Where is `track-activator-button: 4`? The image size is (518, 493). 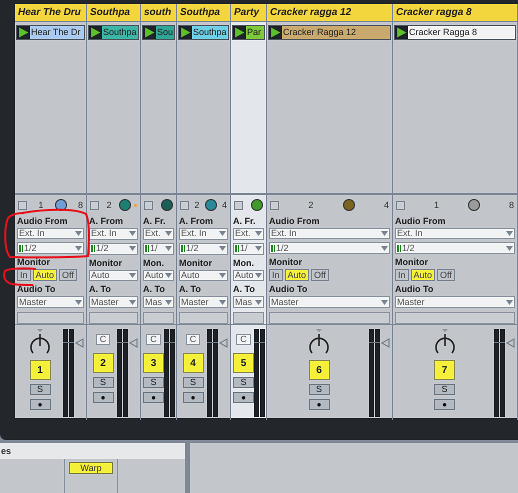
track-activator-button: 4 is located at coordinates (193, 363).